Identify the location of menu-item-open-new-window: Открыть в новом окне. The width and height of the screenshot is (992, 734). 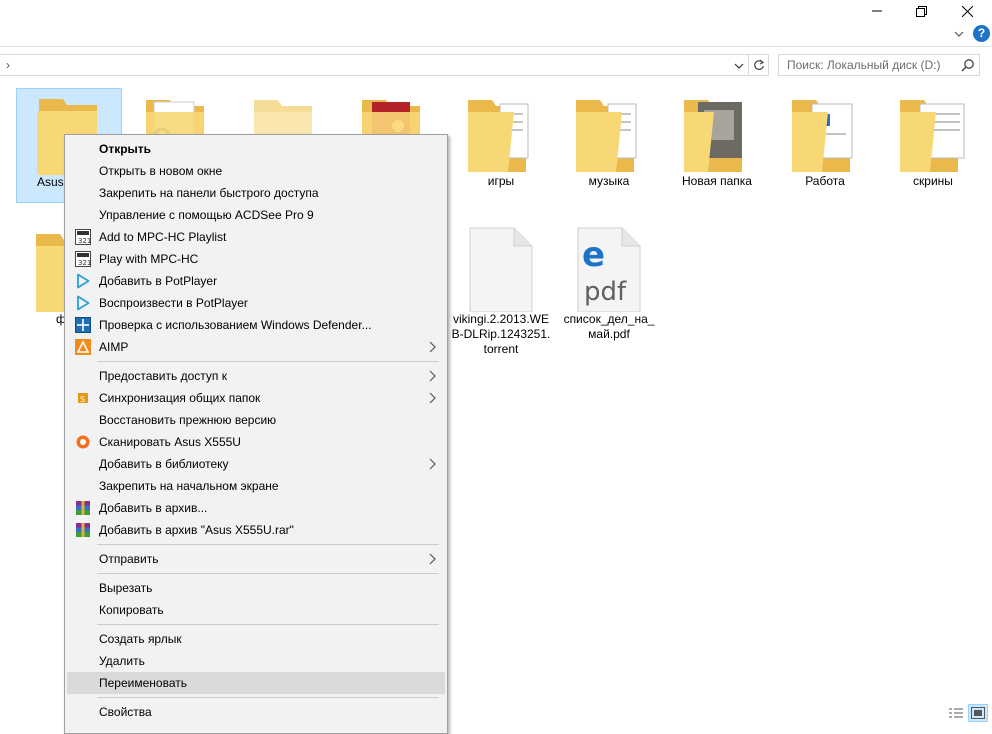
(256, 171).